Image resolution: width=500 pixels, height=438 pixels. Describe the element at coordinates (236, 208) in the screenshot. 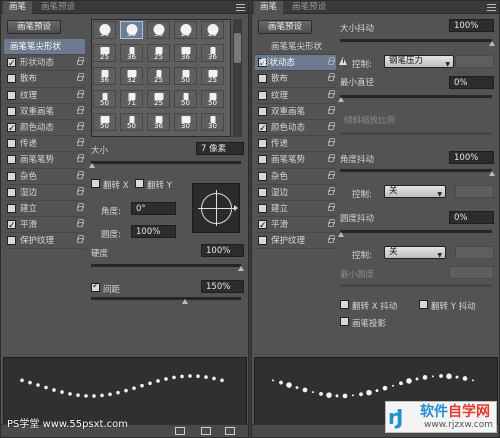

I see `angle-arrow-icon` at that location.